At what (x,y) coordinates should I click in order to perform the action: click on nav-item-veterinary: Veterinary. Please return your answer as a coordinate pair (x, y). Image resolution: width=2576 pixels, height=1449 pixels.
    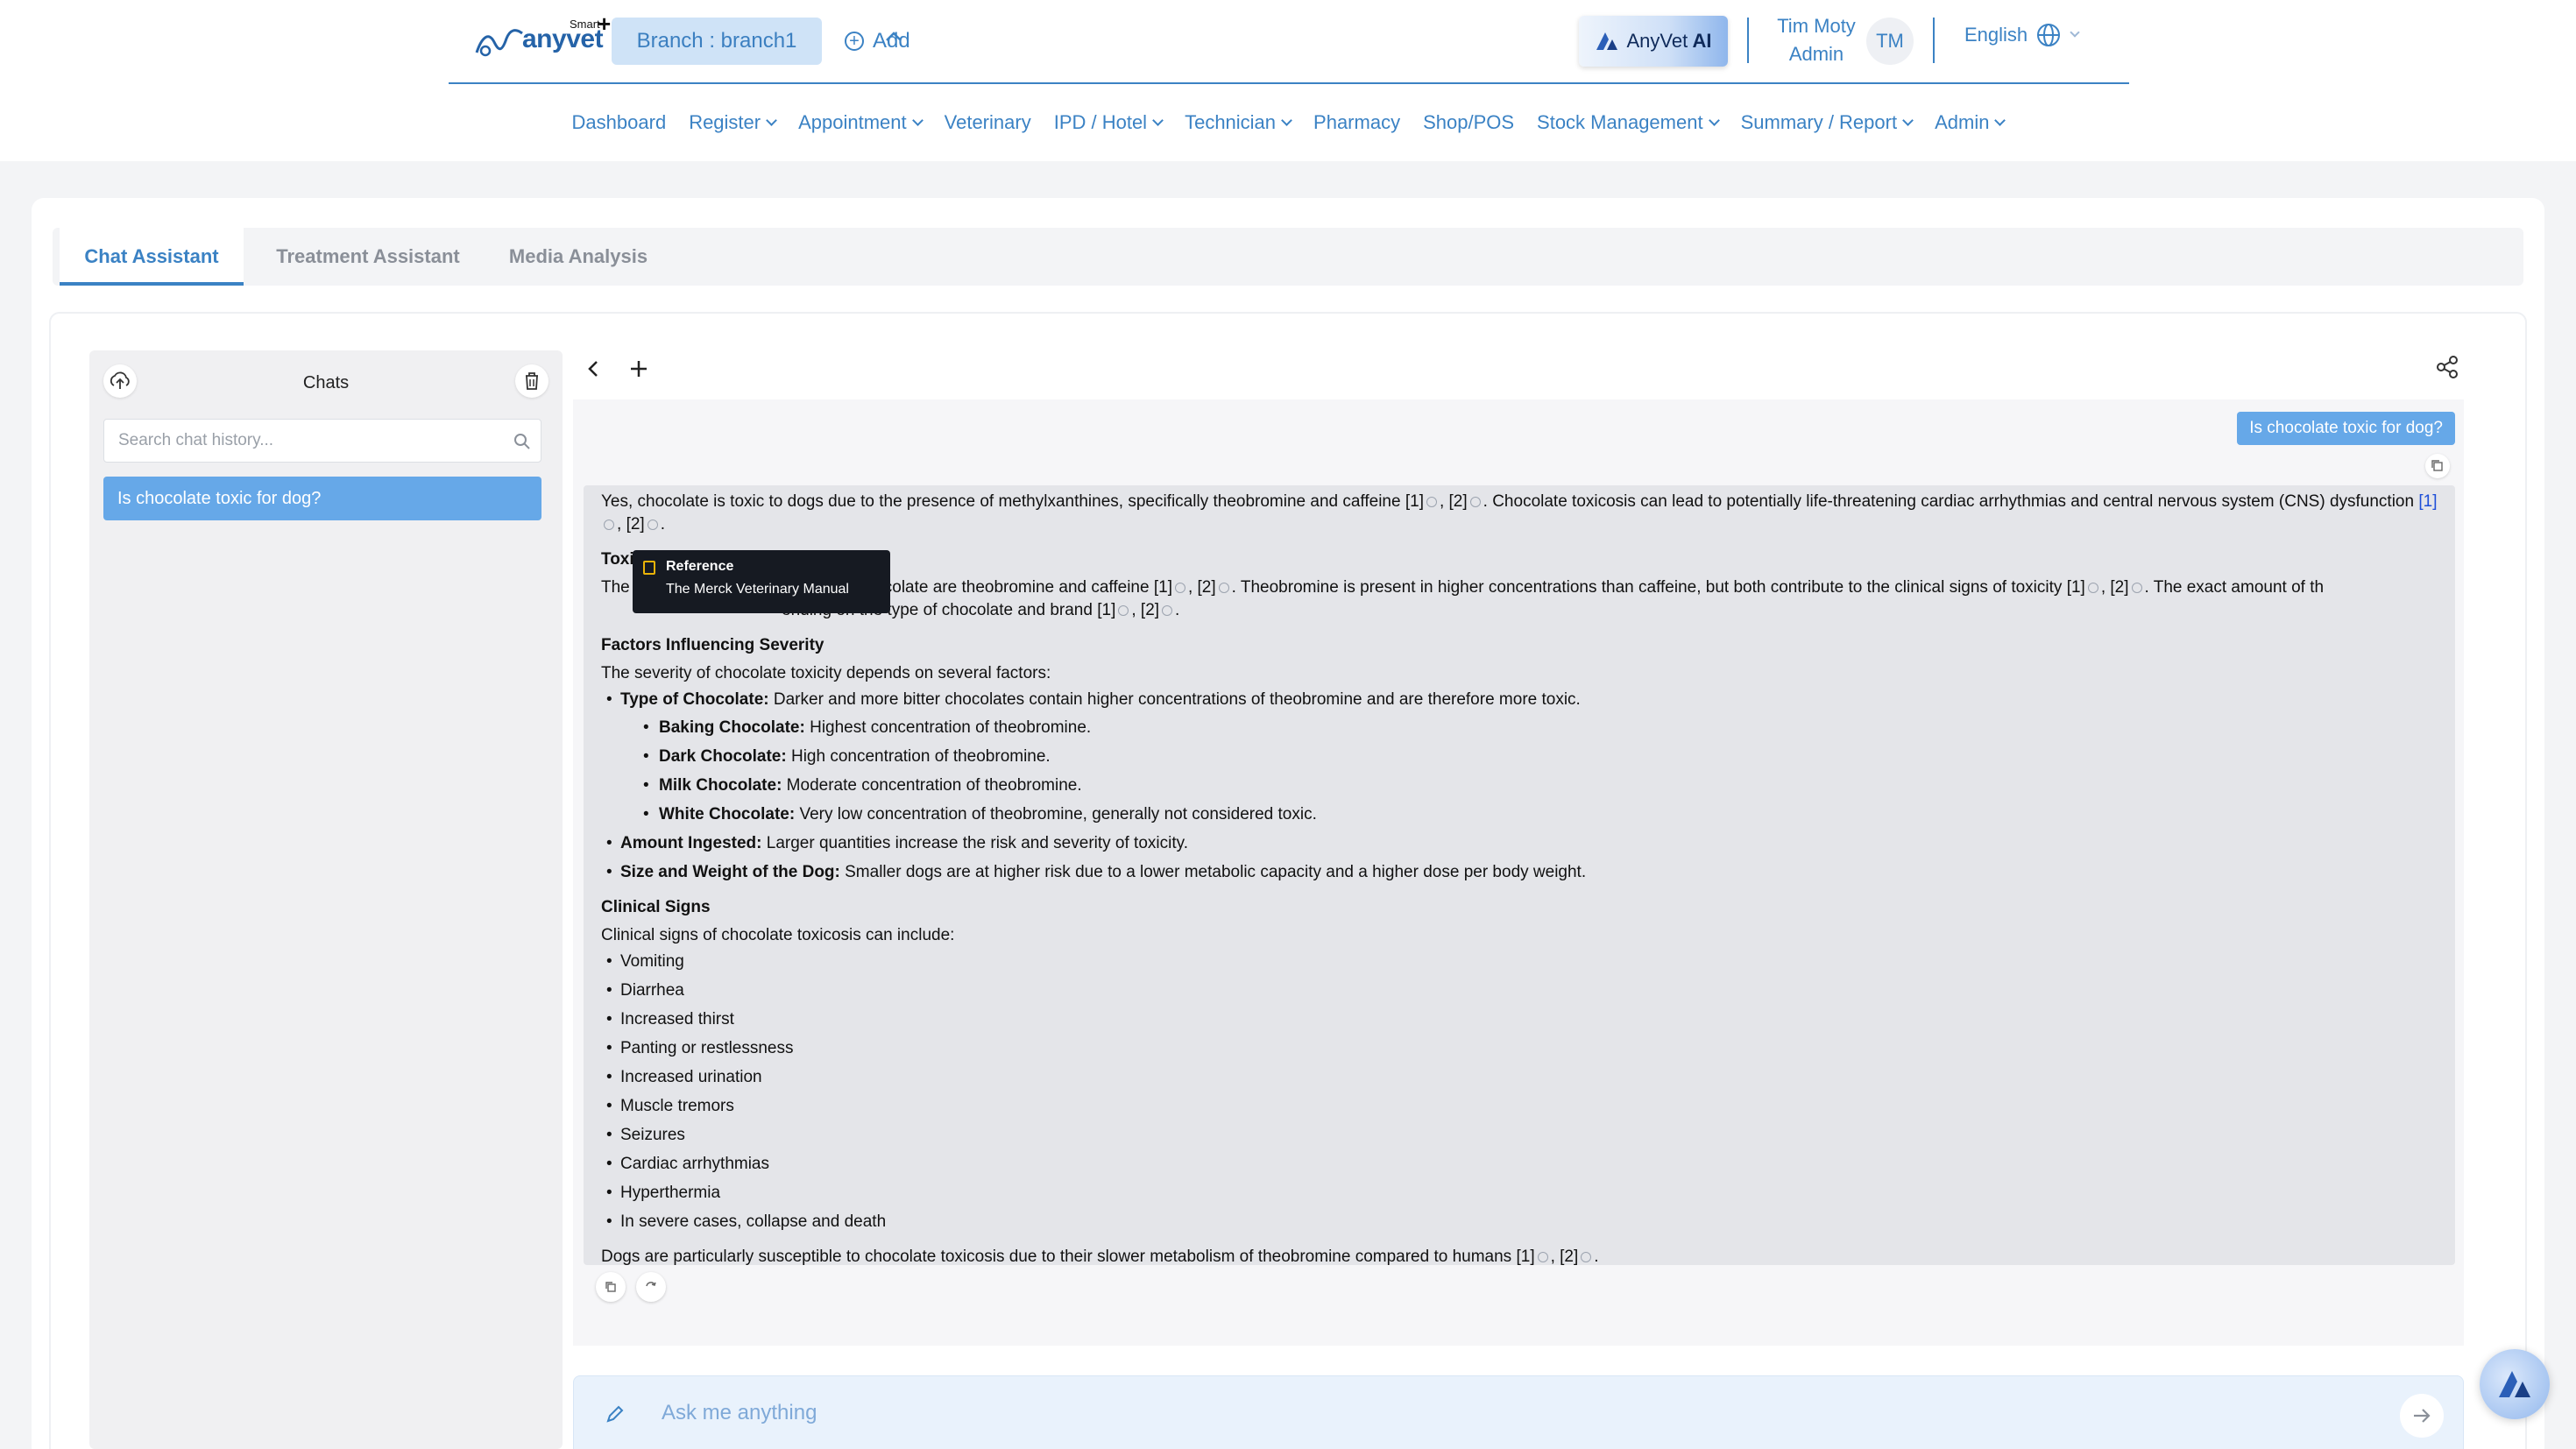
    Looking at the image, I should click on (988, 122).